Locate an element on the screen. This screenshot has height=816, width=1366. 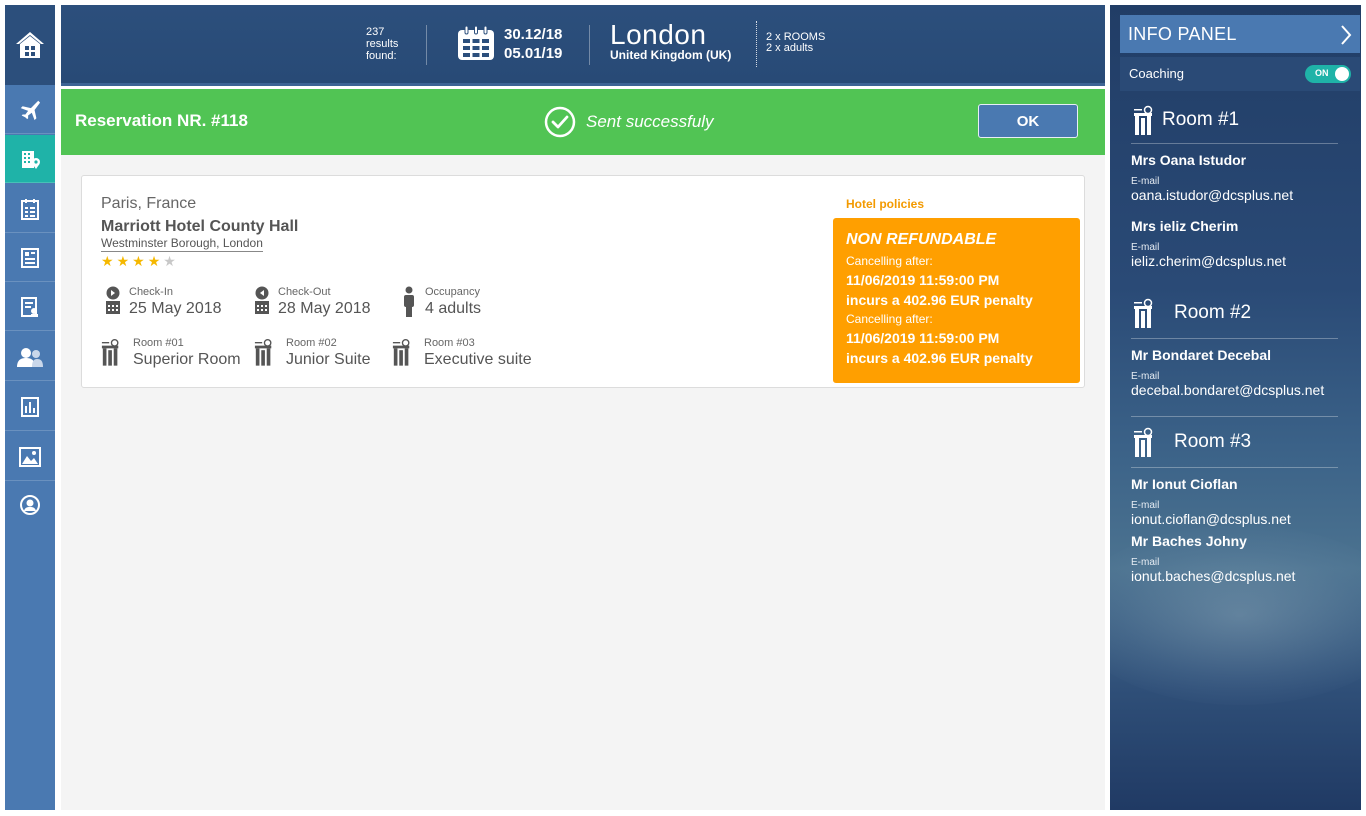
occupancy-value: 4 adults is located at coordinates (453, 308).